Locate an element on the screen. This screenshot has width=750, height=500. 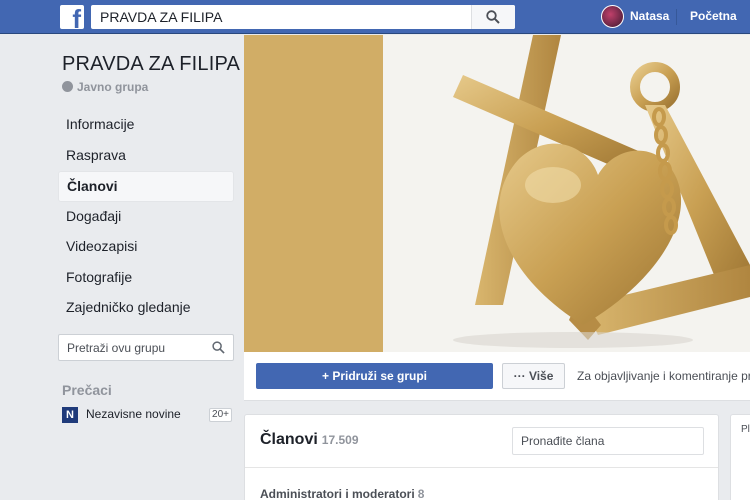
avatar is located at coordinates (612, 16).